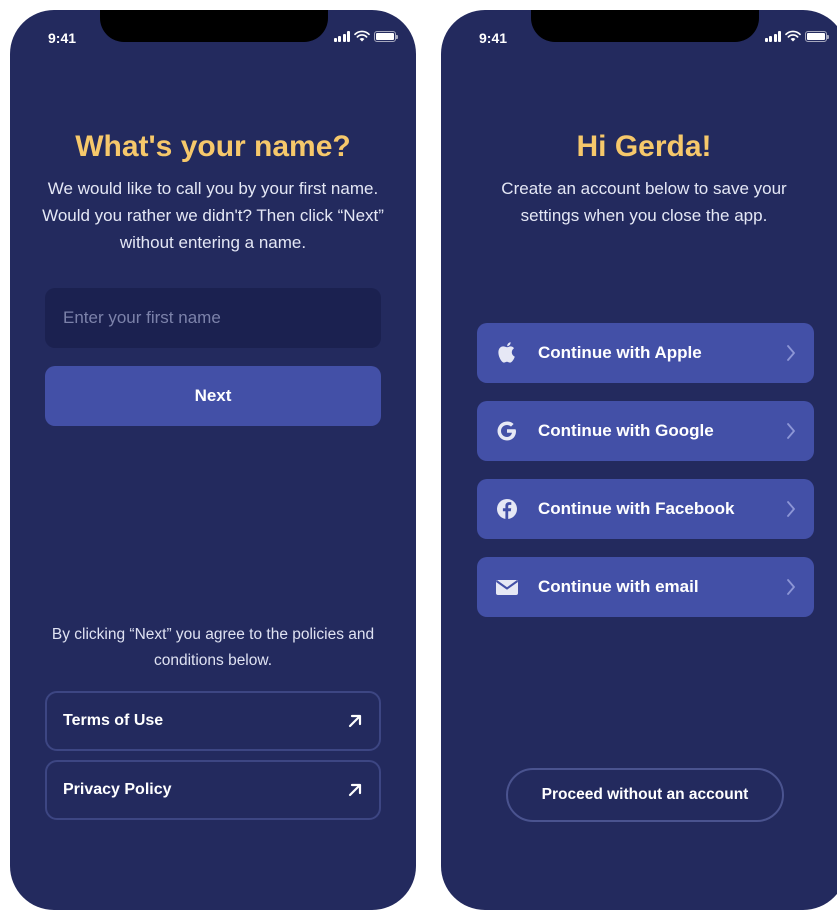 The image size is (837, 910). What do you see at coordinates (213, 396) in the screenshot?
I see `next-button: Next` at bounding box center [213, 396].